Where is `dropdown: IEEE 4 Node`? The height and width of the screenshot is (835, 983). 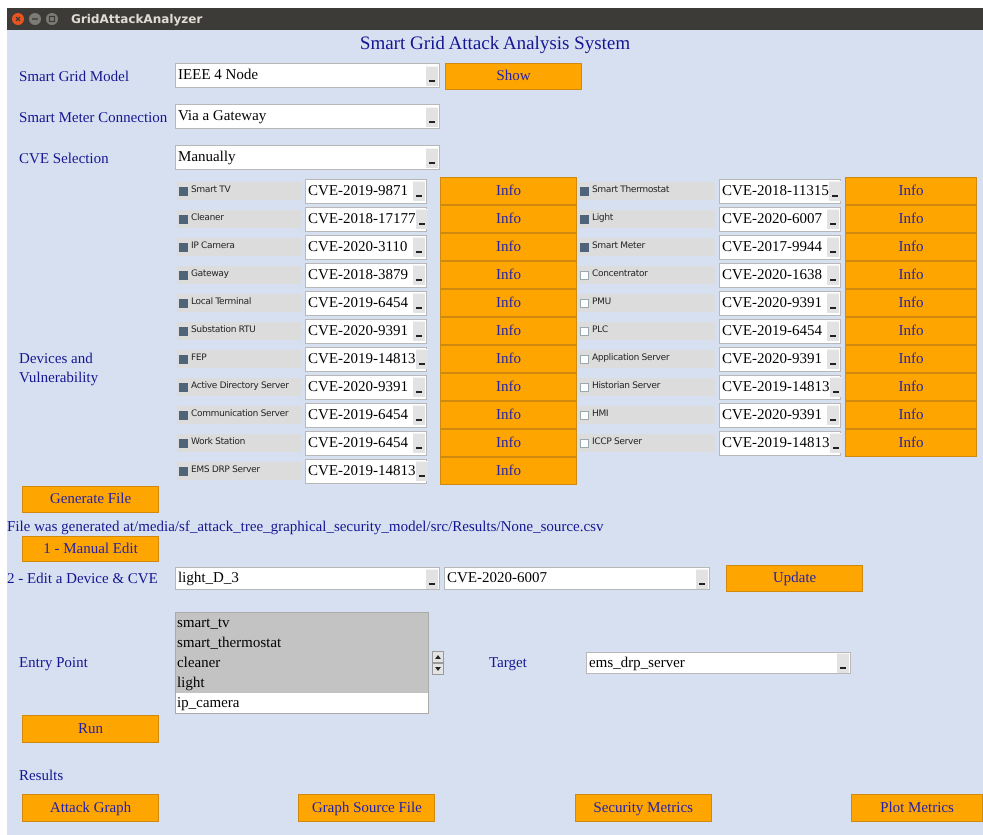
dropdown: IEEE 4 Node is located at coordinates (307, 75).